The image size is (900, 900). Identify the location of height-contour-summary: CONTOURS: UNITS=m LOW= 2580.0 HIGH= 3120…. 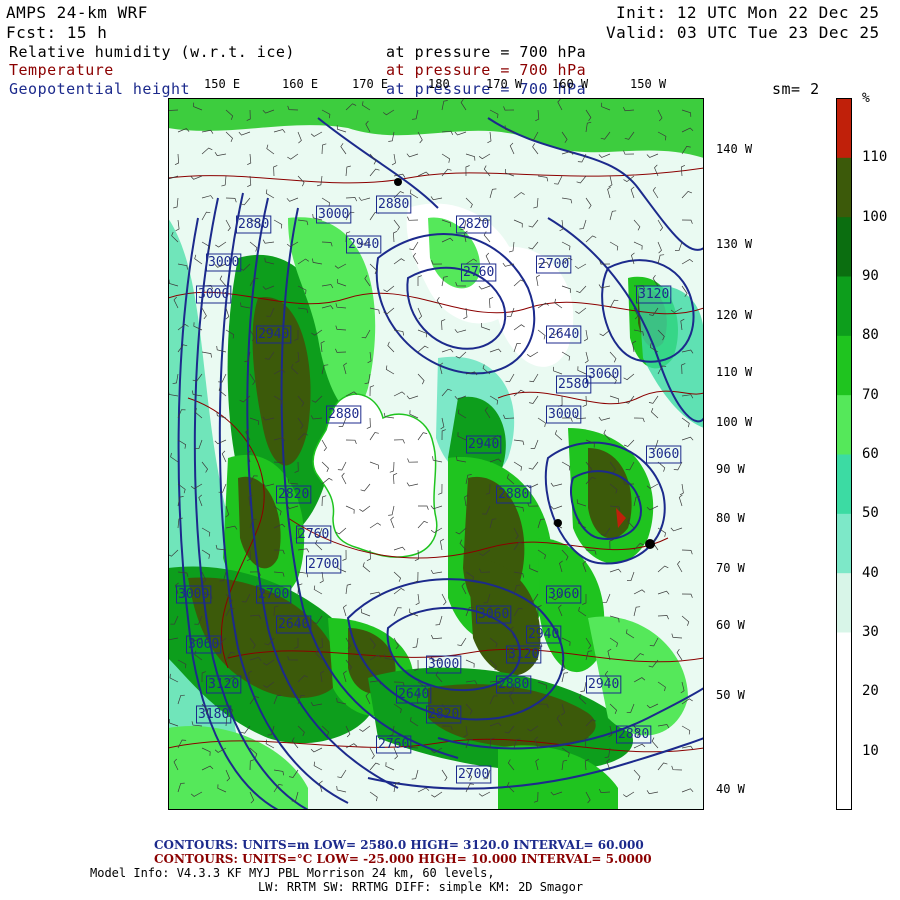
(399, 845).